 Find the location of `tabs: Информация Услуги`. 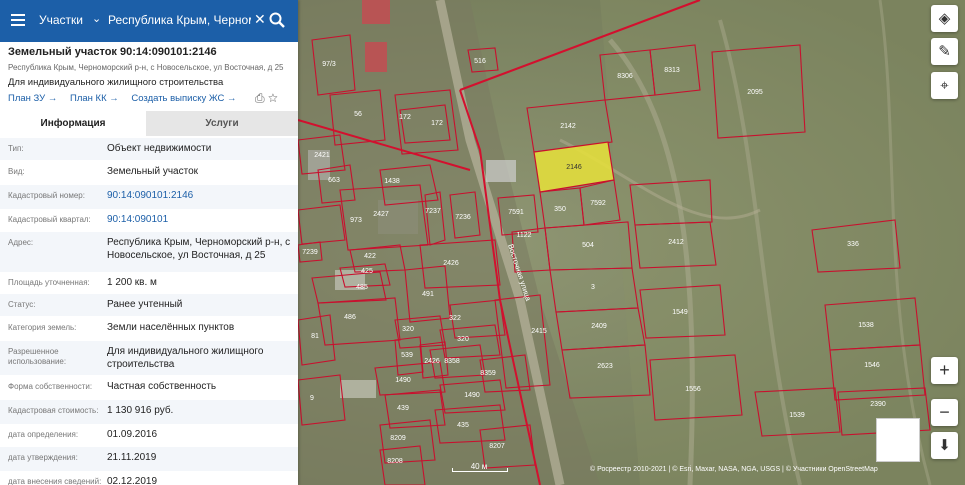

tabs: Информация Услуги is located at coordinates (149, 124).